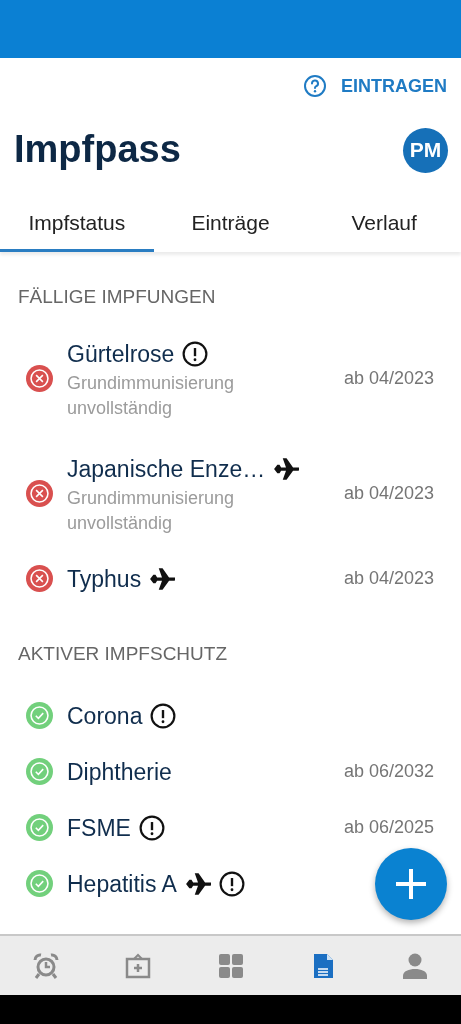  What do you see at coordinates (121, 354) in the screenshot?
I see `vaccine-name: Gürtelrose` at bounding box center [121, 354].